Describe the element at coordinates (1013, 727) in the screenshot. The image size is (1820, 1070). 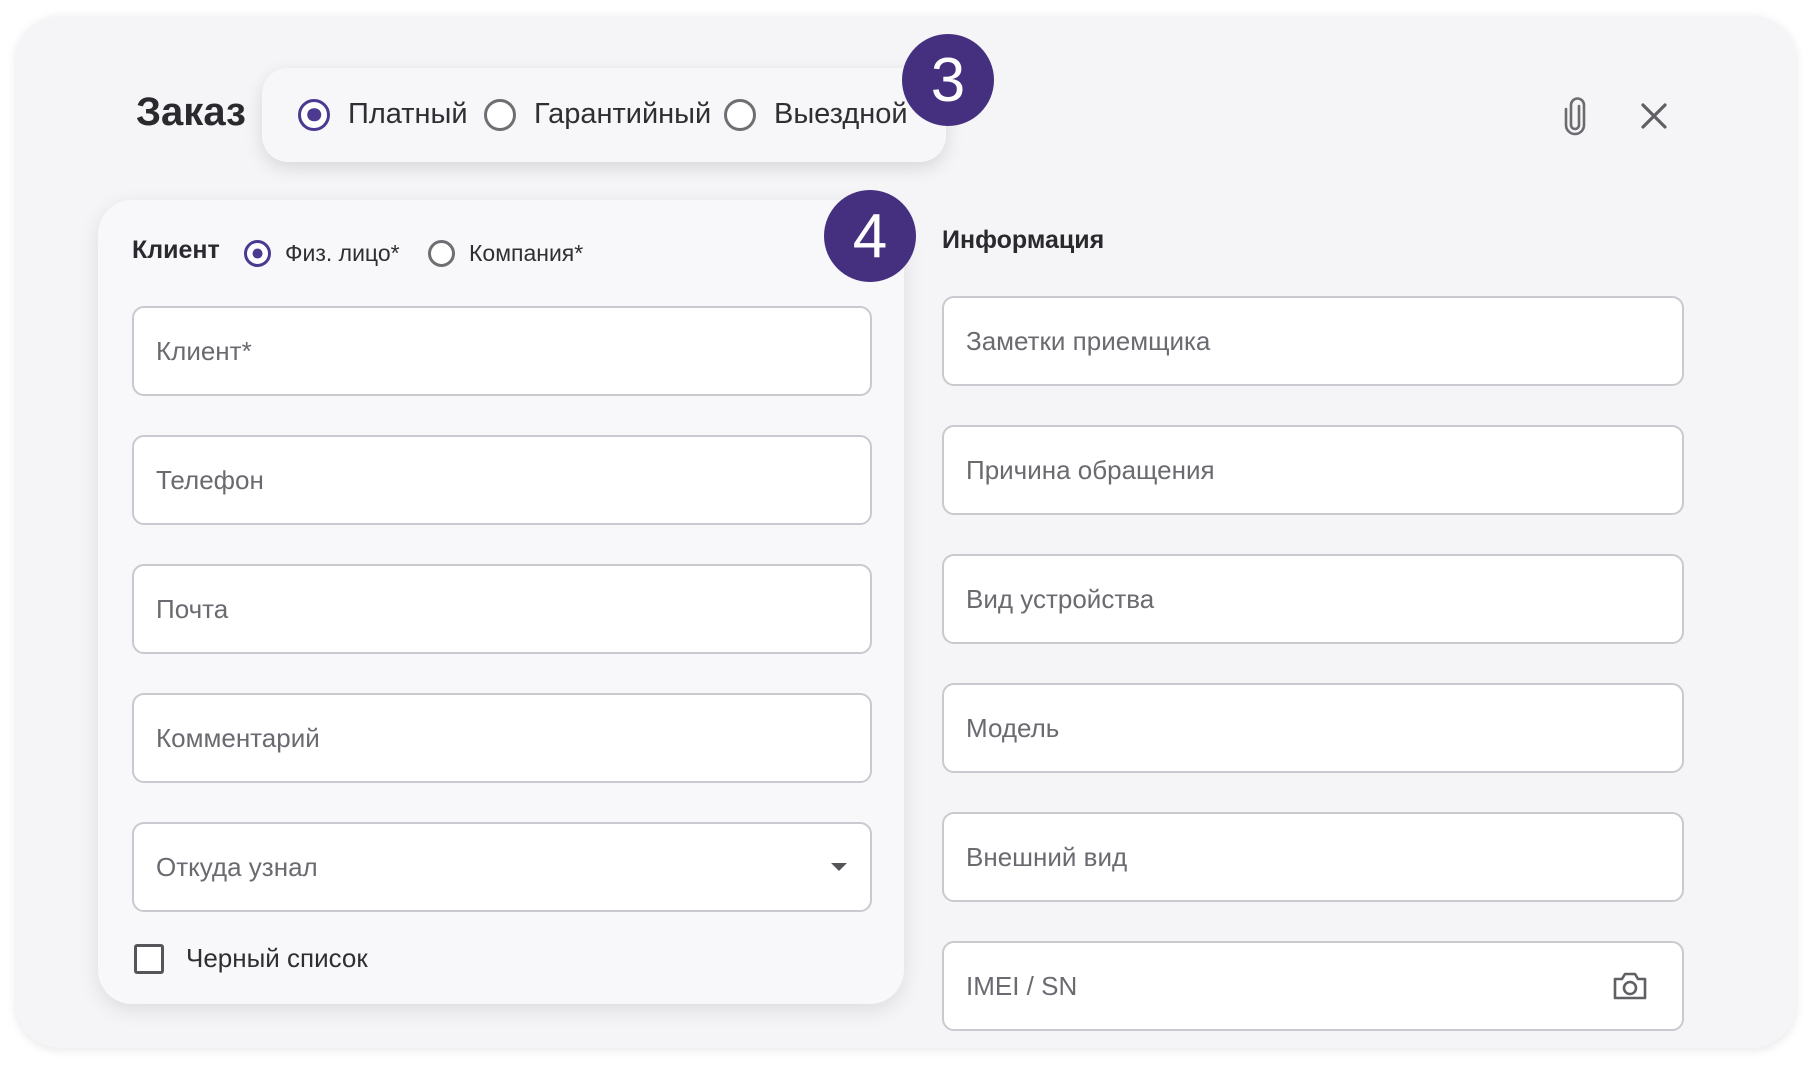
I see `model-placeholder: Модель` at that location.